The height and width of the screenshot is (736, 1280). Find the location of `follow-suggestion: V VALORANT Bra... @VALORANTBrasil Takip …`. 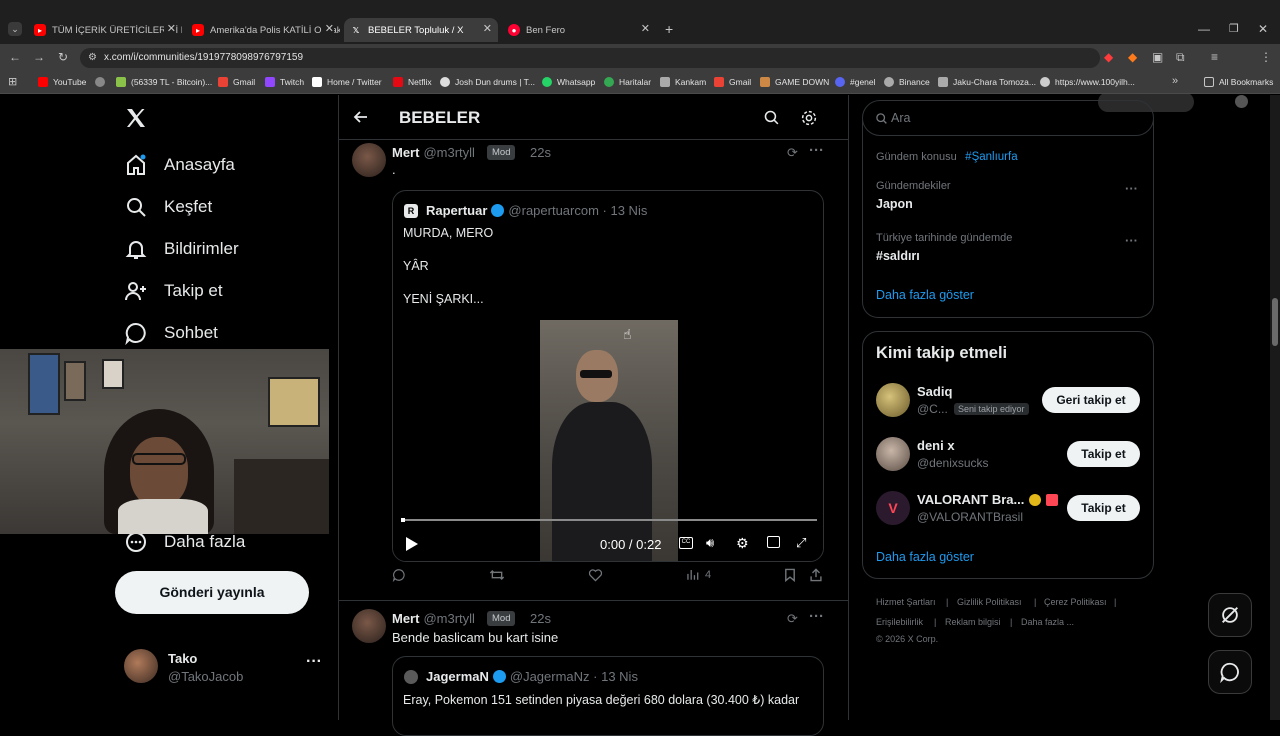

follow-suggestion: V VALORANT Bra... @VALORANTBrasil Takip … is located at coordinates (1008, 508).